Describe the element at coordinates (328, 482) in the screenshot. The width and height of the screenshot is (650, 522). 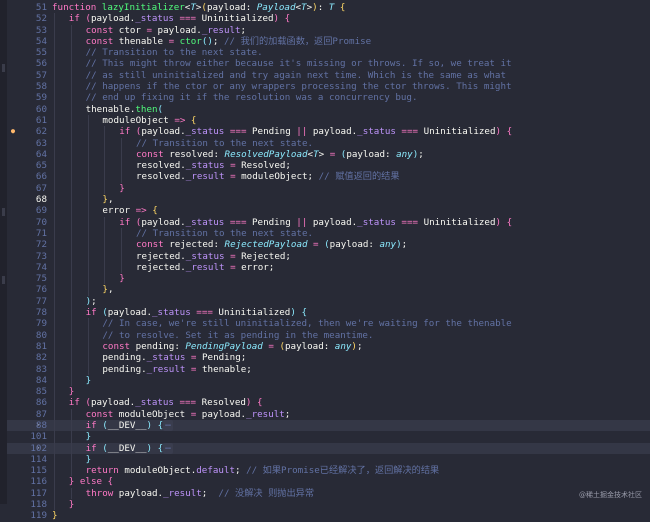
I see `code-line: 116} else {` at that location.